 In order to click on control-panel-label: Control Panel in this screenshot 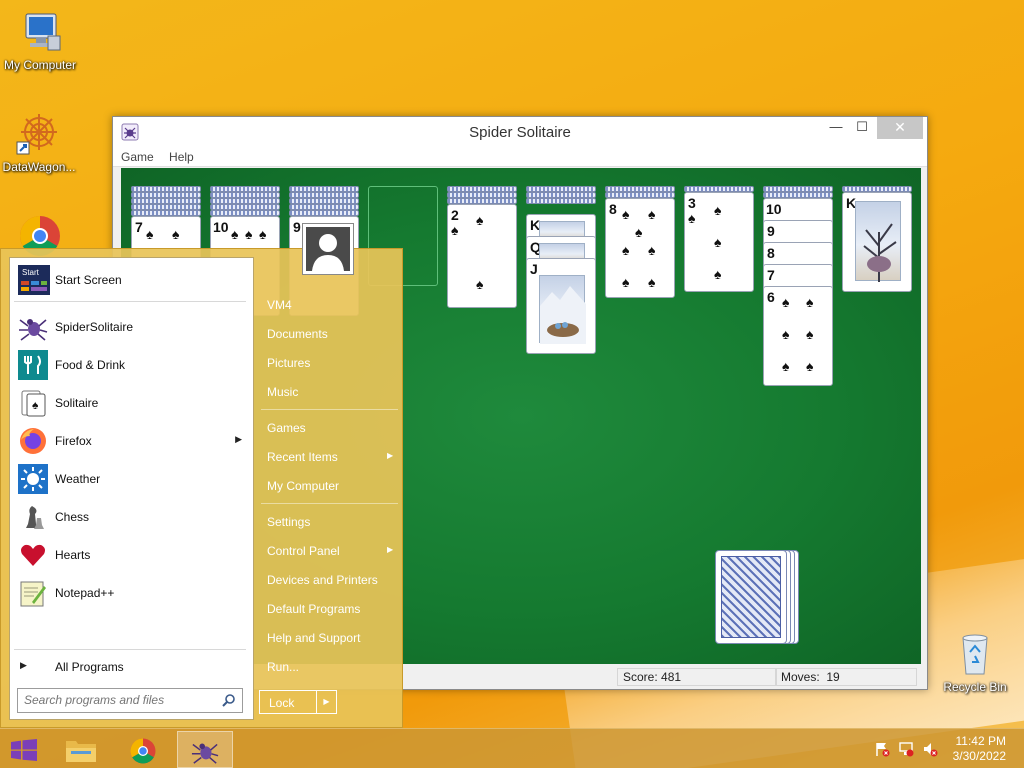, I will do `click(303, 551)`.